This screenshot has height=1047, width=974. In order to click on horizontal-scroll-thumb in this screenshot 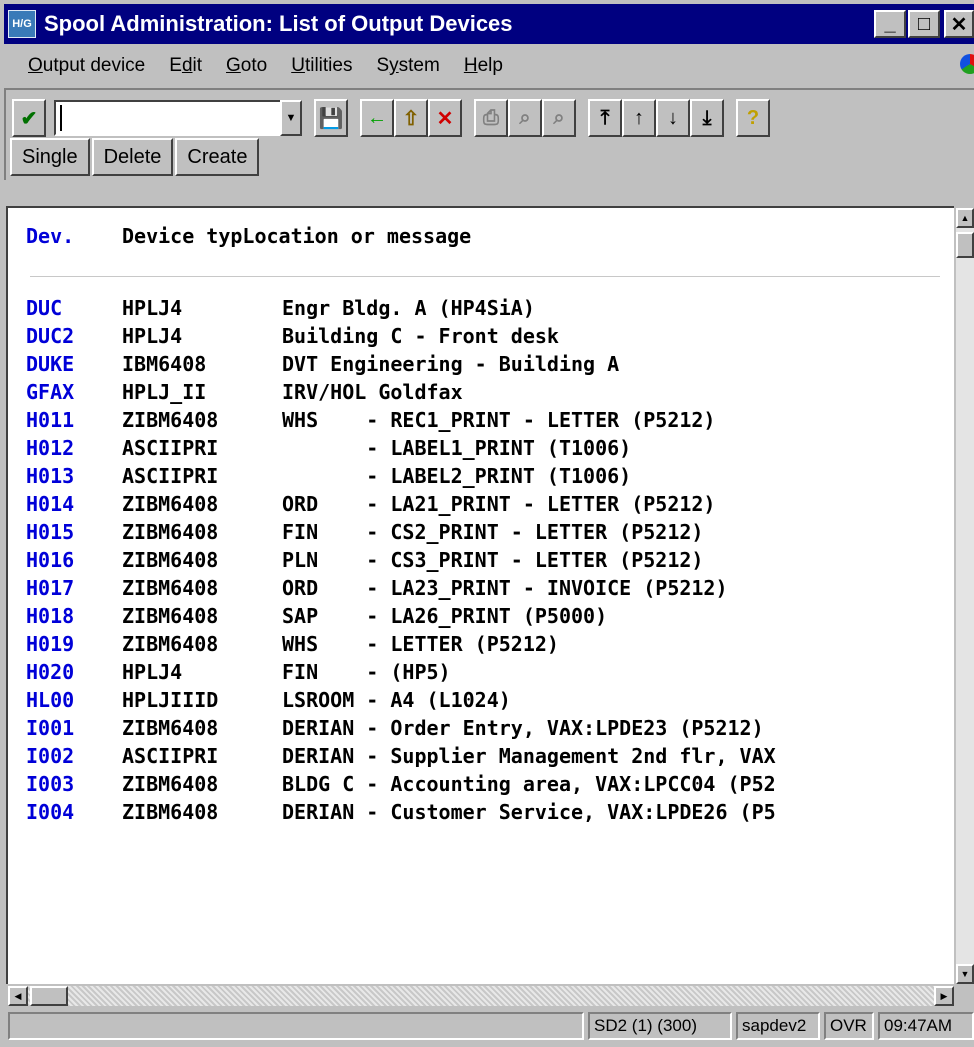, I will do `click(49, 996)`.